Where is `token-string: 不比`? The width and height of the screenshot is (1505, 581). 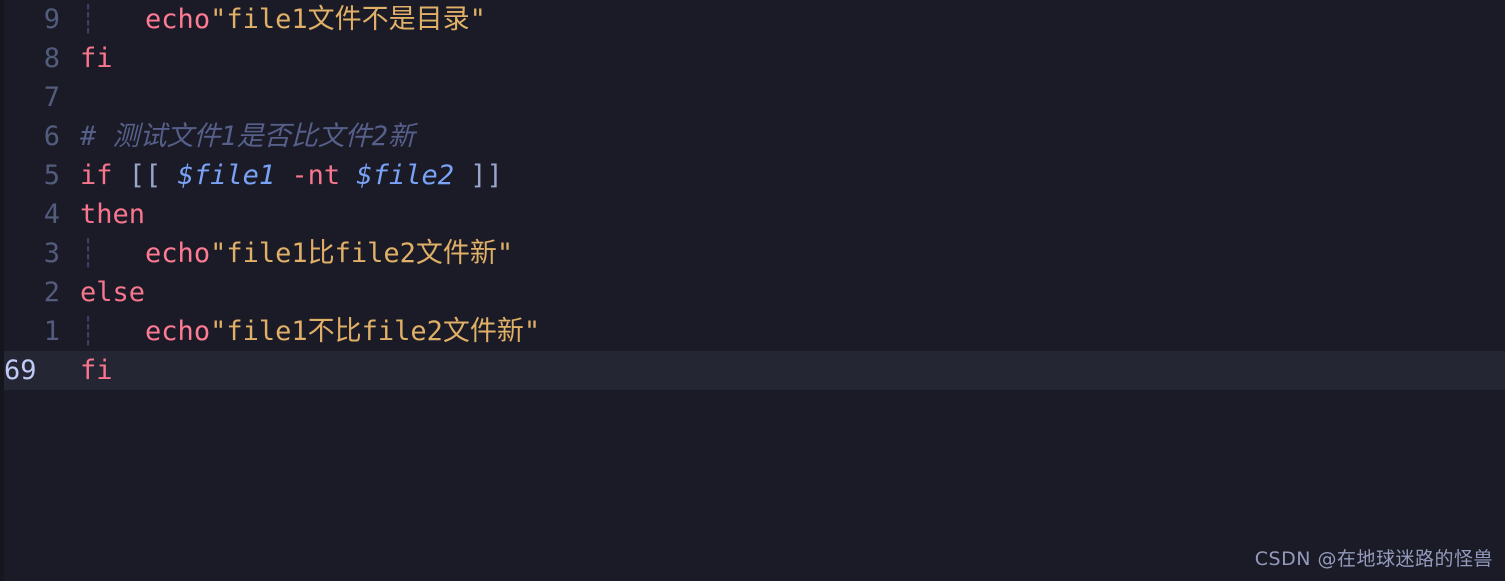 token-string: 不比 is located at coordinates (334, 331).